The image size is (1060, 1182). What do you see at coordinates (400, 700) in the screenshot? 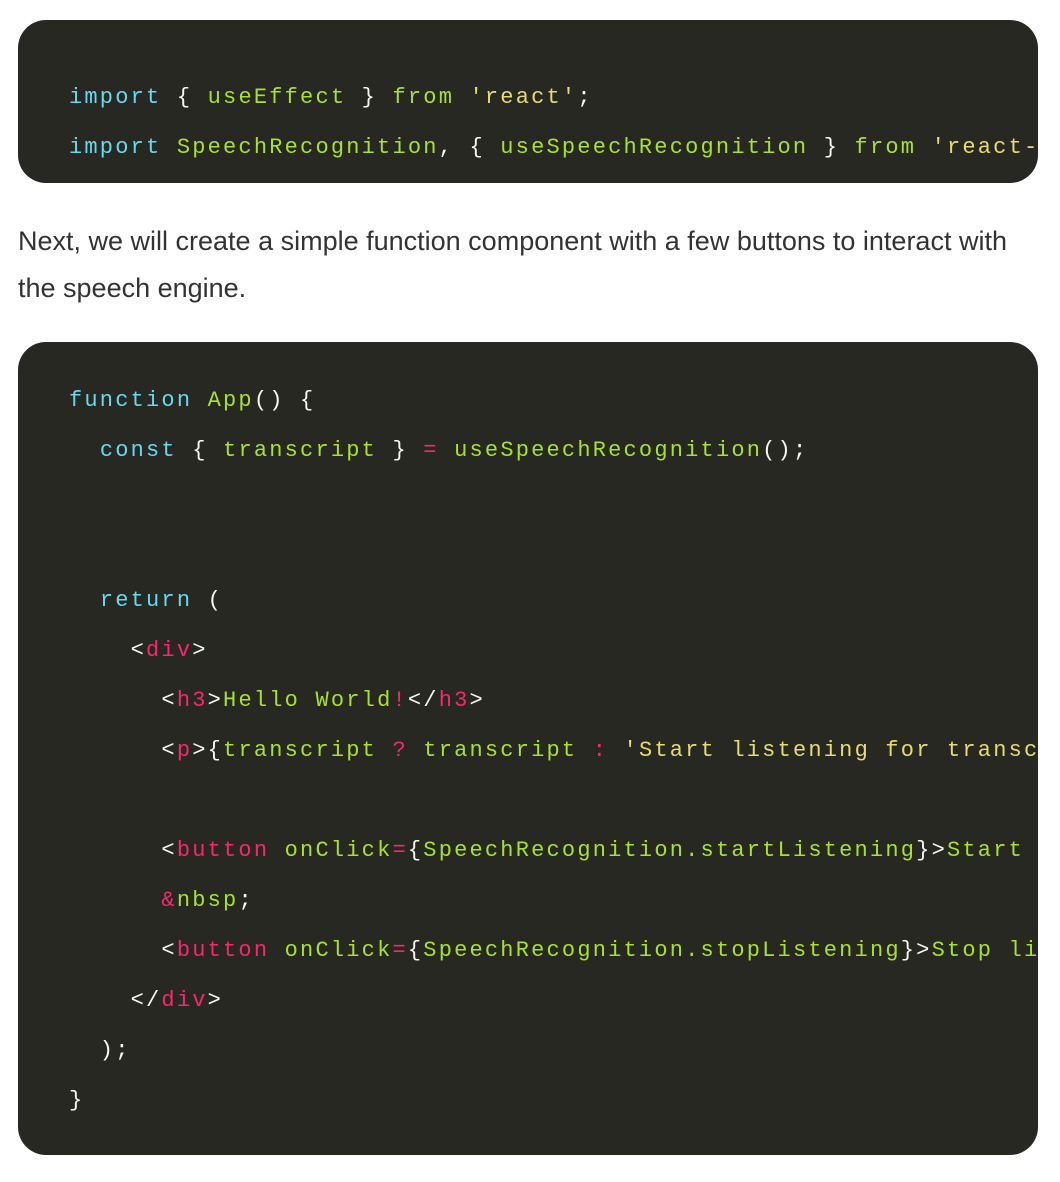
I see `code-token: !` at bounding box center [400, 700].